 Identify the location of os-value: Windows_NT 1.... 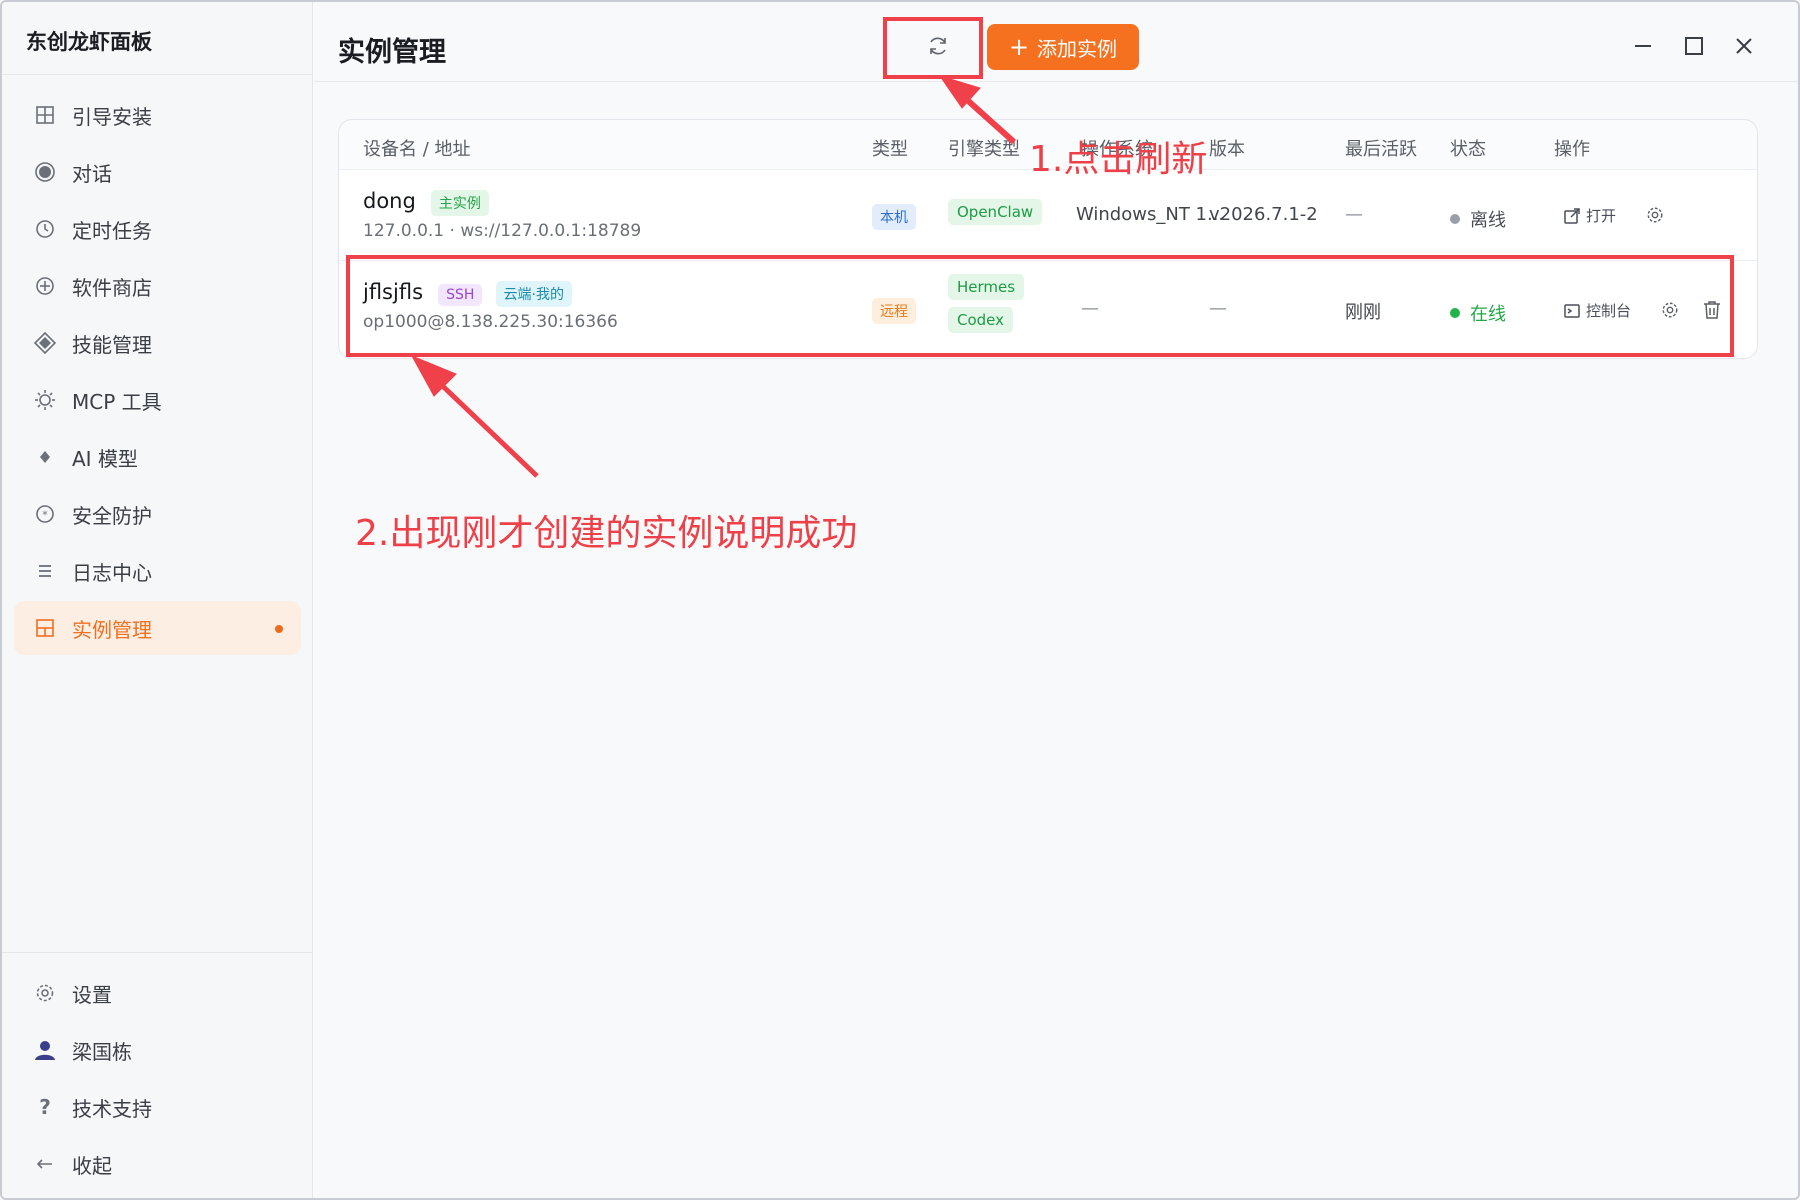
(1150, 214).